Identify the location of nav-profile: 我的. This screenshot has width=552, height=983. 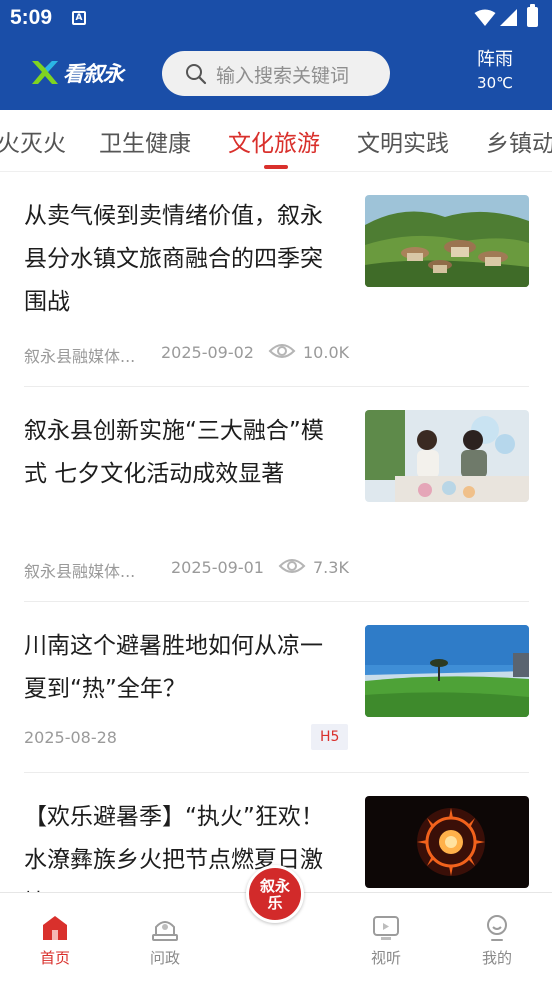
(497, 940).